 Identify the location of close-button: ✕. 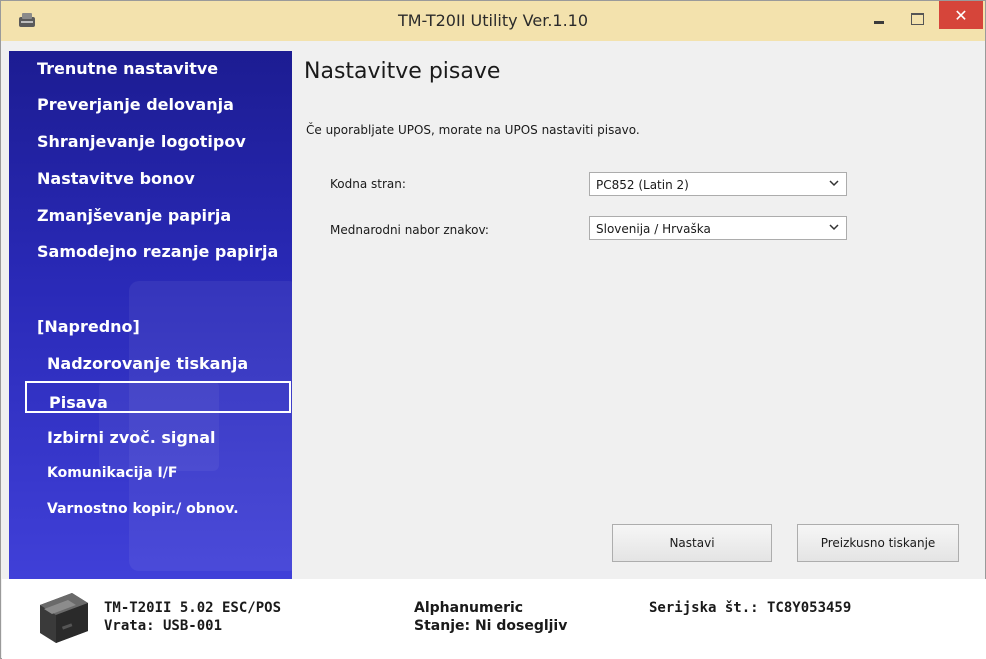
(961, 15).